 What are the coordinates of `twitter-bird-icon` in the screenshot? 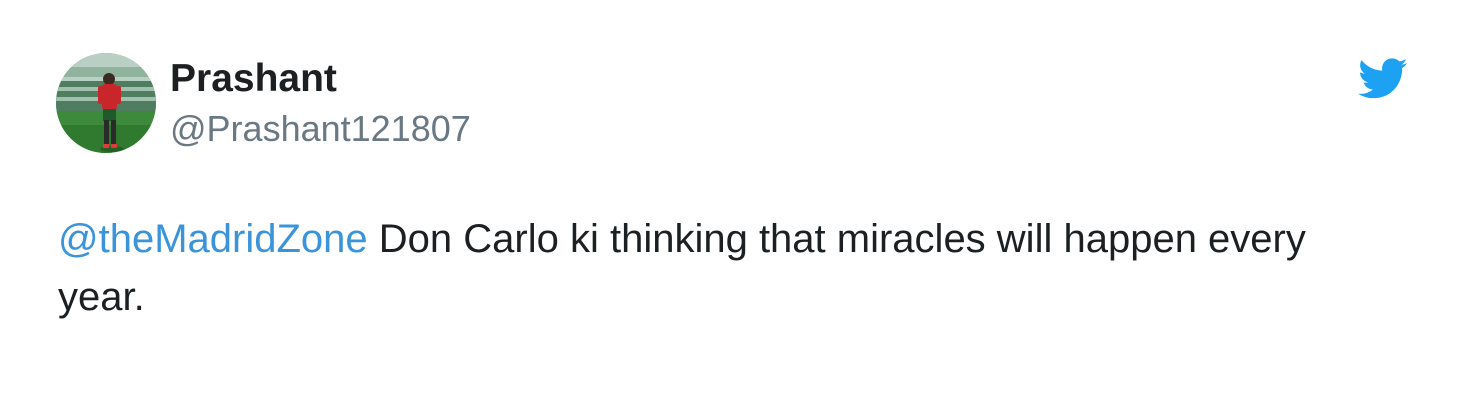 It's located at (1383, 79).